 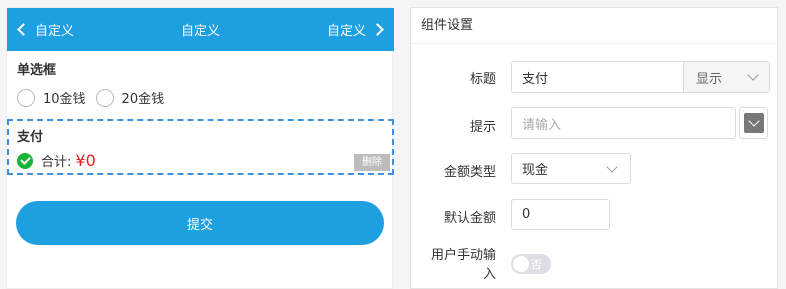 What do you see at coordinates (25, 160) in the screenshot?
I see `check-circle-icon` at bounding box center [25, 160].